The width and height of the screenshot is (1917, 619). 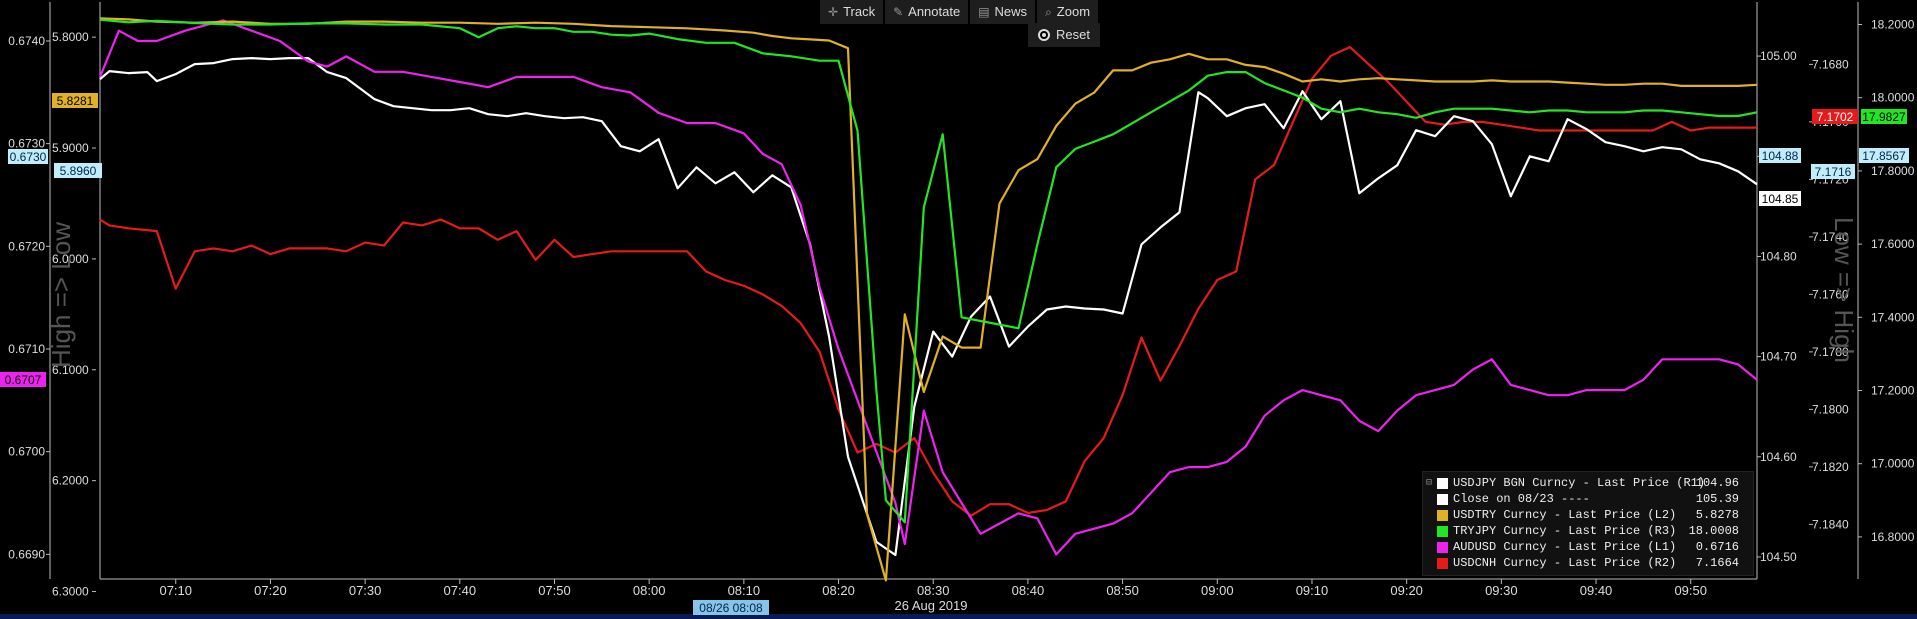 I want to click on annotate-button: ✎ Annotate, so click(x=927, y=12).